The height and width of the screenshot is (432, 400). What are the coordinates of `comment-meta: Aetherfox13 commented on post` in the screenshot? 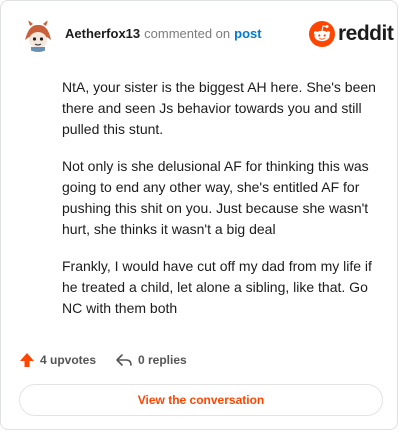 It's located at (163, 34).